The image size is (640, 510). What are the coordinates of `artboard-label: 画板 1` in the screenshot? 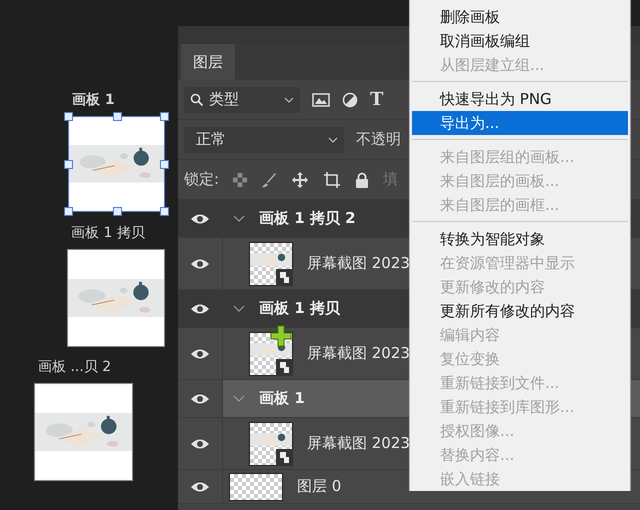 It's located at (93, 100).